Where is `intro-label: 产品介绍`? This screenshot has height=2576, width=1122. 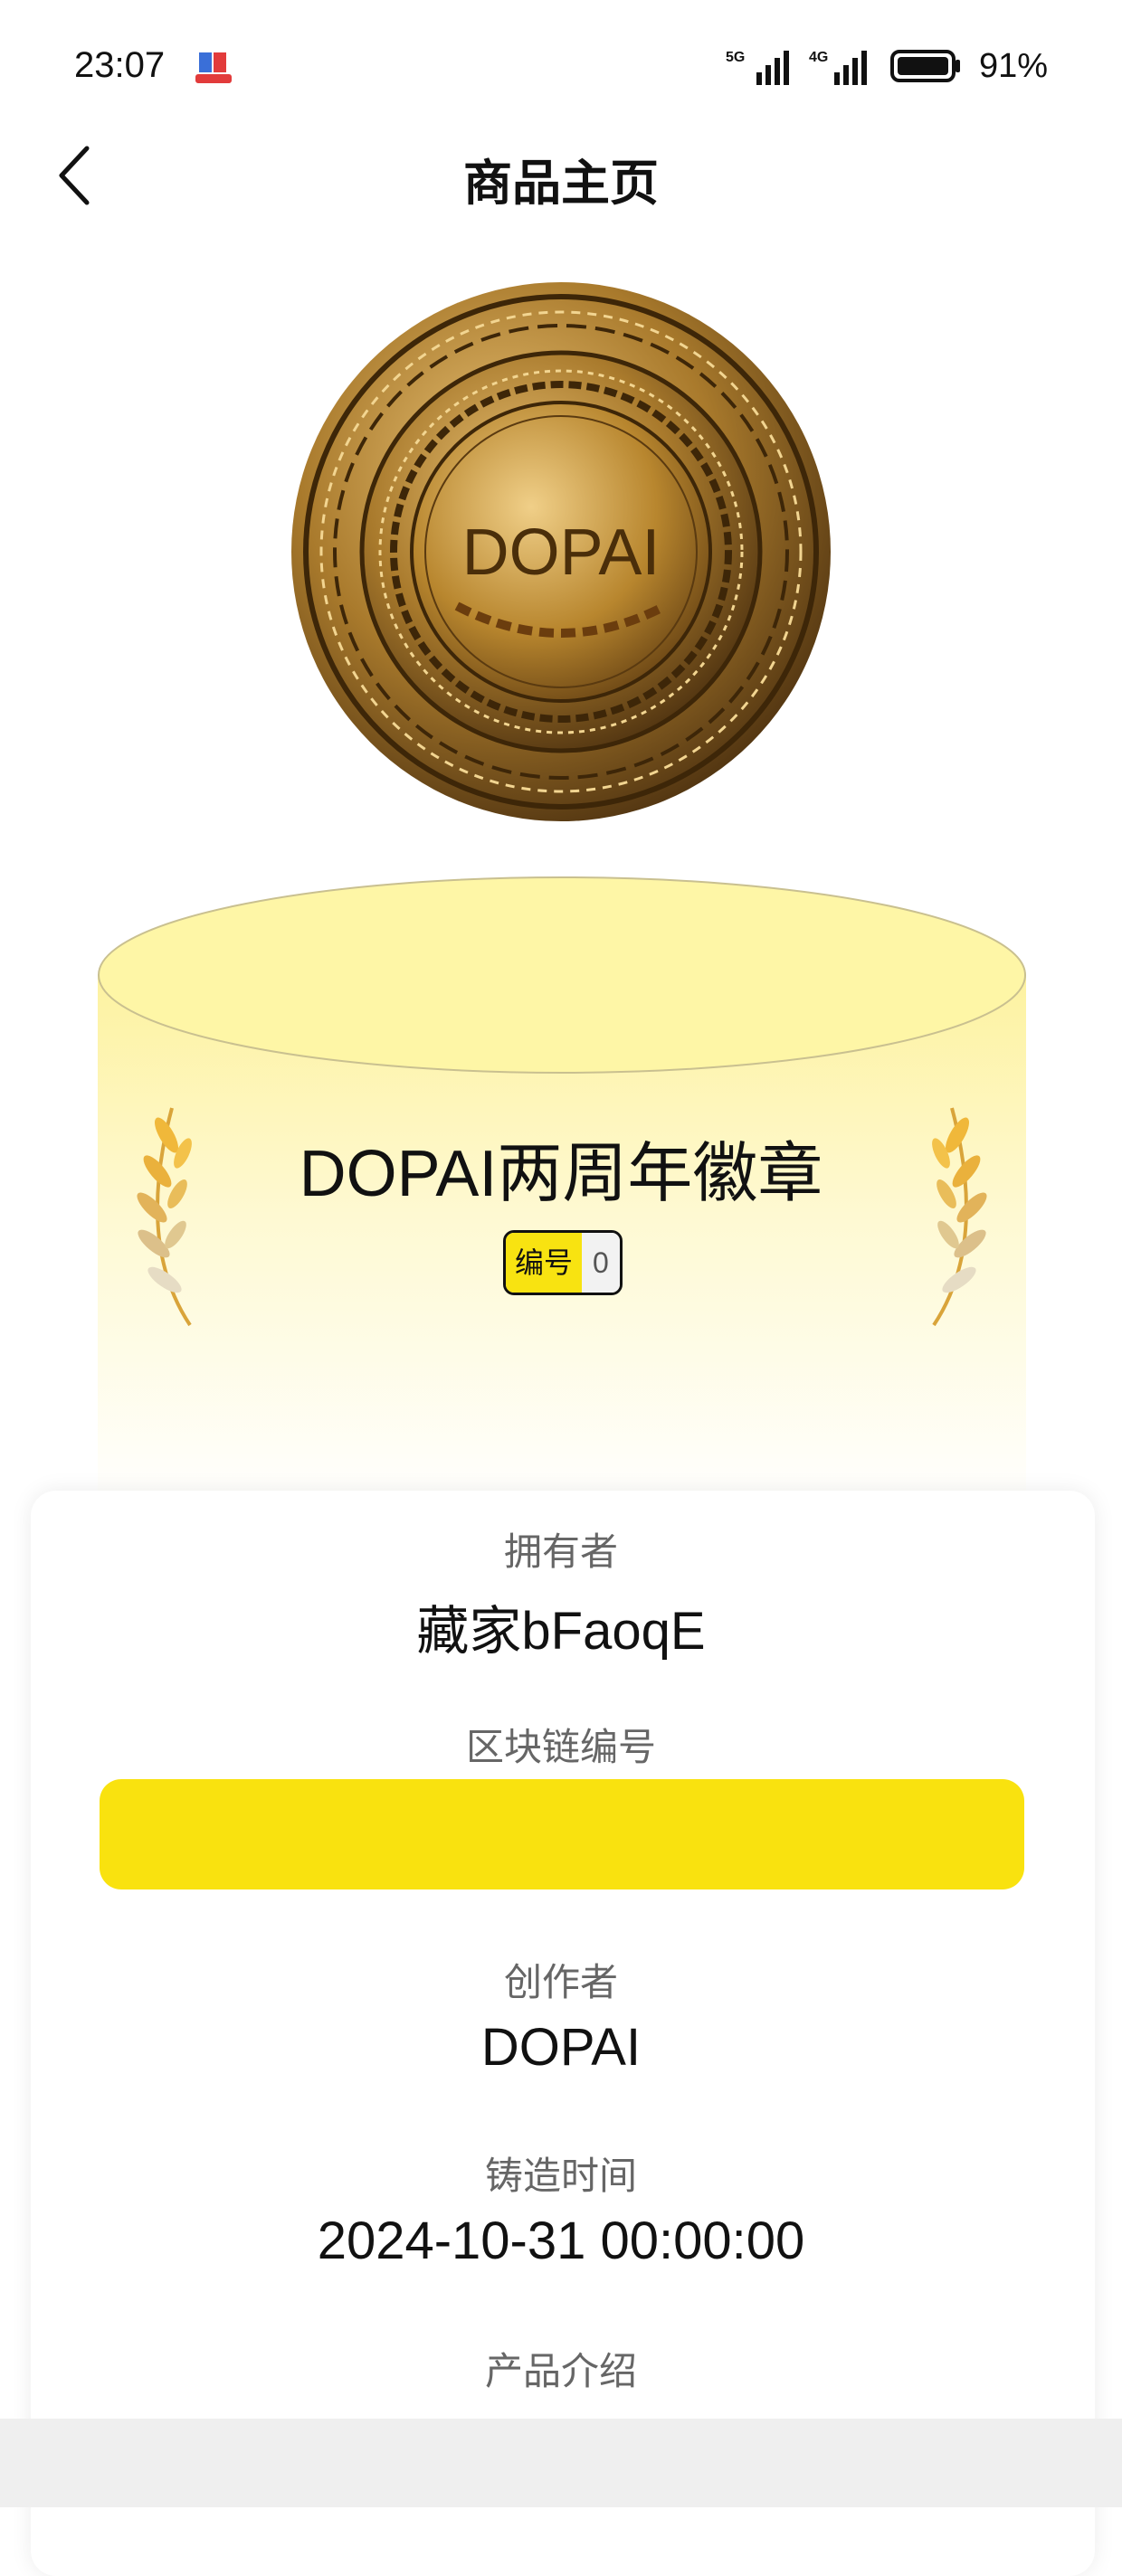 intro-label: 产品介绍 is located at coordinates (560, 2371).